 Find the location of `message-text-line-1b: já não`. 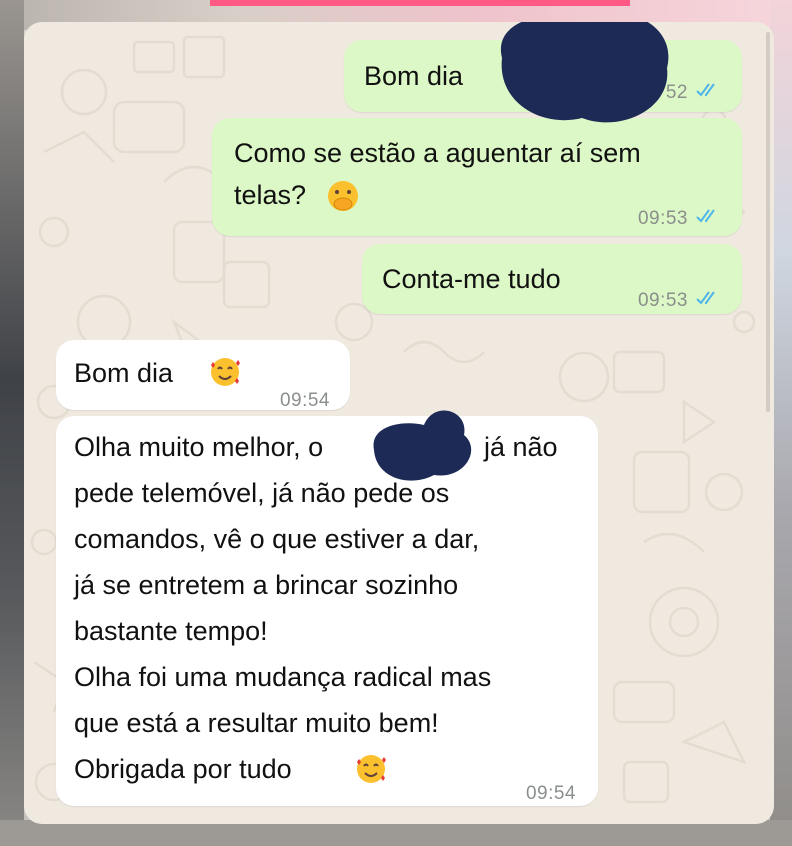

message-text-line-1b: já não is located at coordinates (521, 447).